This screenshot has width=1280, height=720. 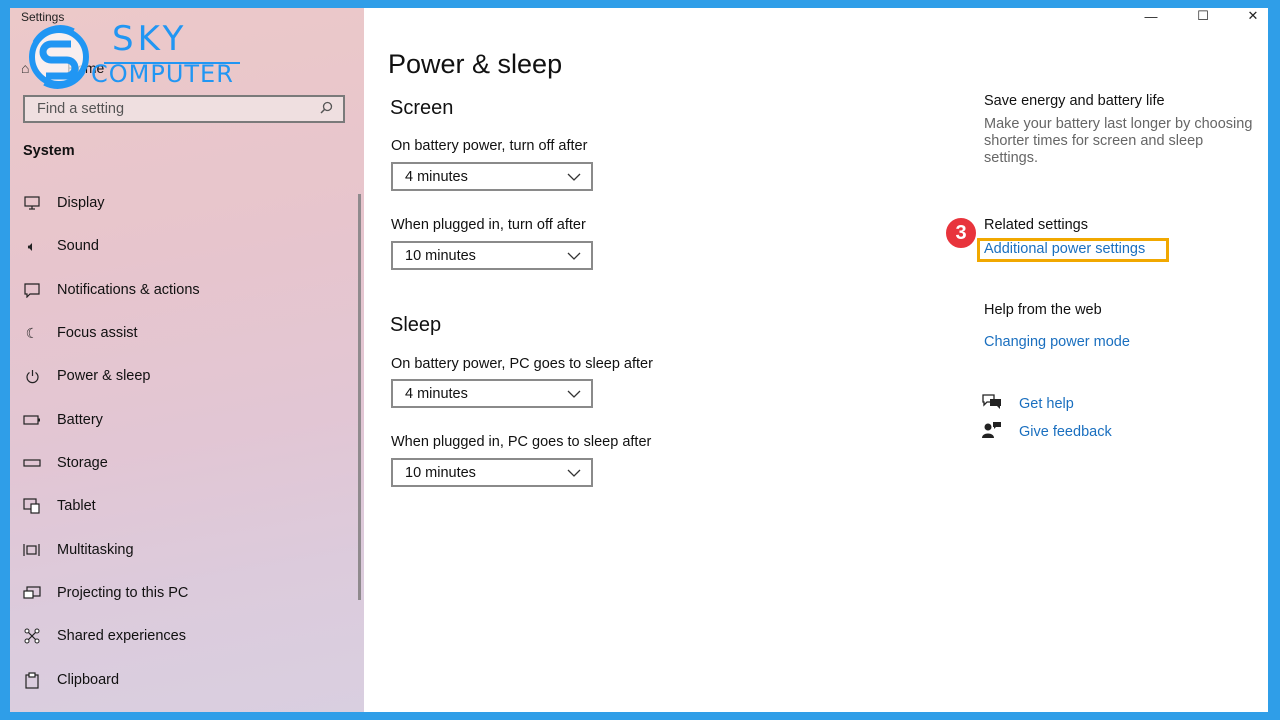 What do you see at coordinates (186, 376) in the screenshot?
I see `sidebar-item-power-sleep: Power & sleep` at bounding box center [186, 376].